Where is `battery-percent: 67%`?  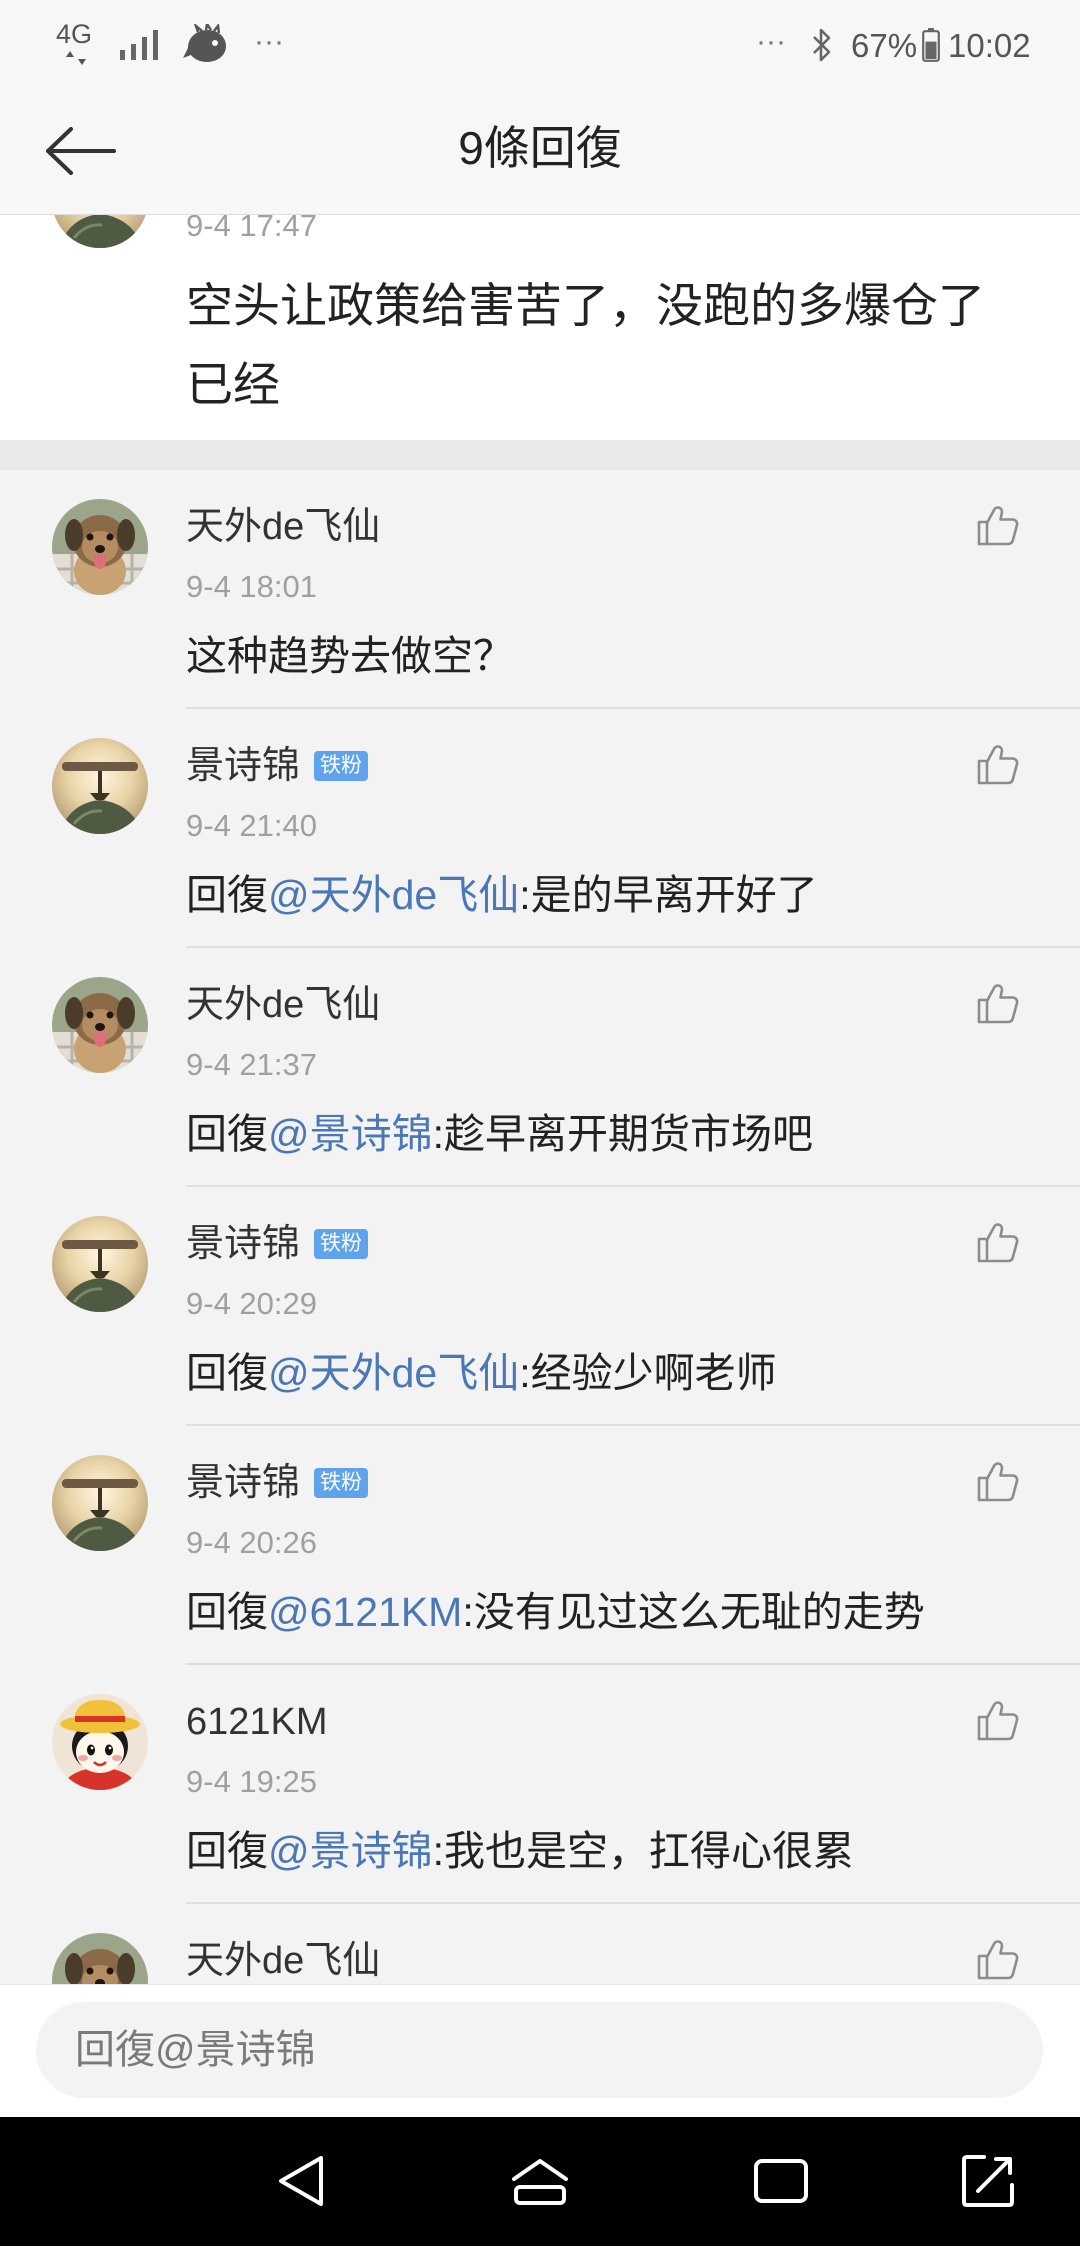 battery-percent: 67% is located at coordinates (884, 45).